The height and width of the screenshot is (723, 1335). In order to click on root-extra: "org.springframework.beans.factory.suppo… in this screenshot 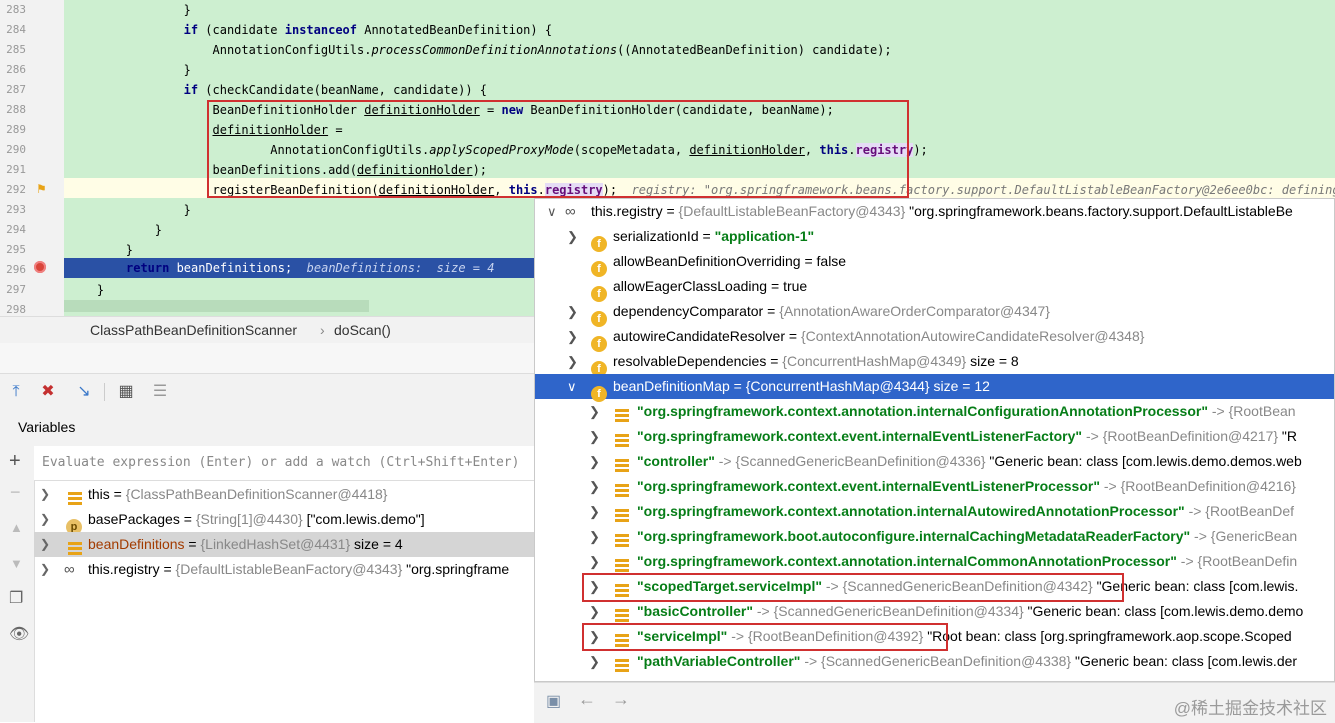, I will do `click(1101, 211)`.